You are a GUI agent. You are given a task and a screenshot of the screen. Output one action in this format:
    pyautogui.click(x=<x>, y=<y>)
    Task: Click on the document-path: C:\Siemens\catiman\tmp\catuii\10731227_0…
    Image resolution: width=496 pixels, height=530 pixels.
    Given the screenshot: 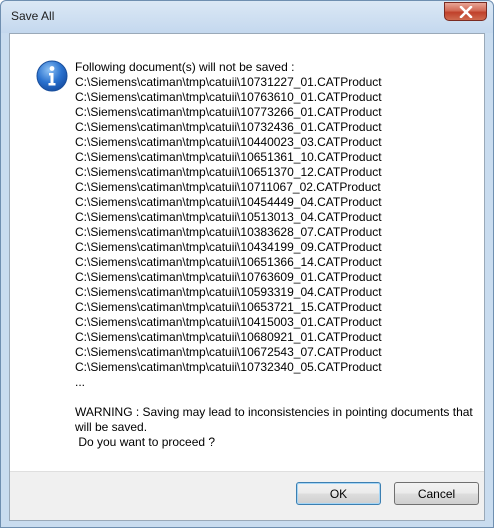 What is the action you would take?
    pyautogui.click(x=228, y=82)
    